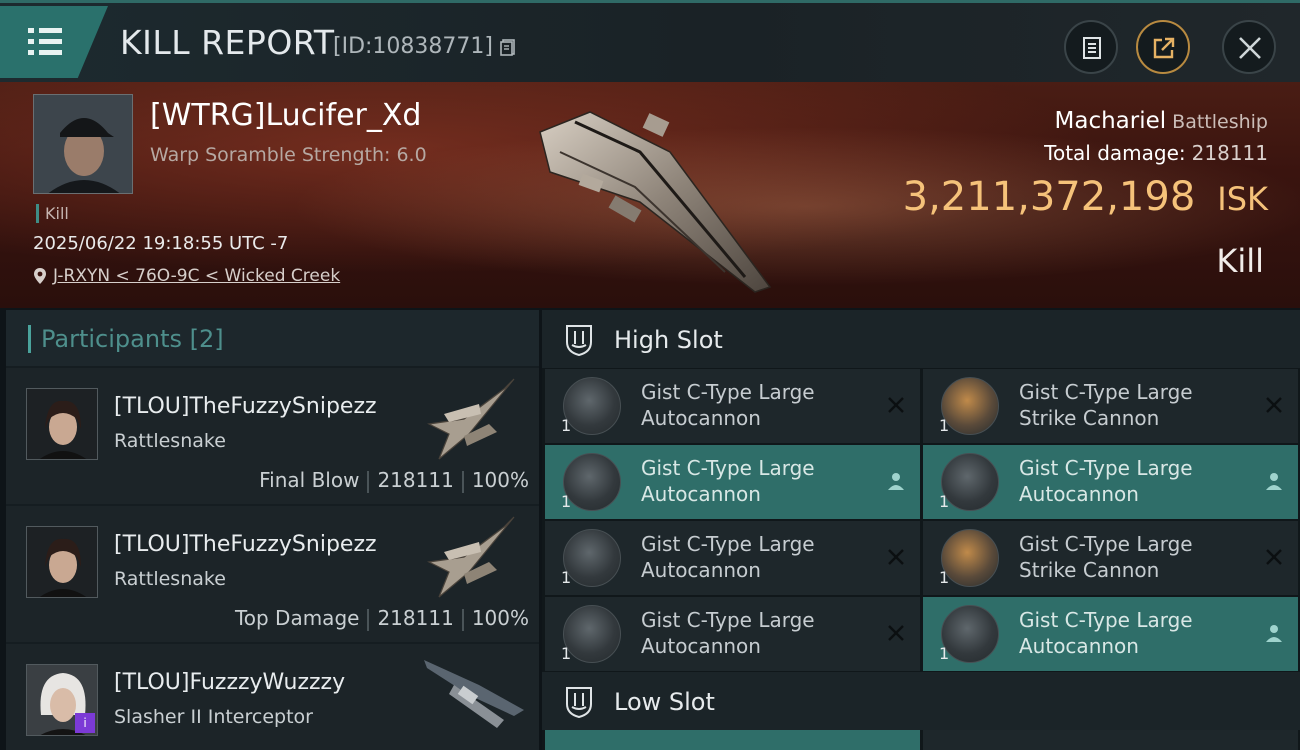 The width and height of the screenshot is (1300, 750). I want to click on victim-name: [WTRG]Lucifer_Xd, so click(285, 115).